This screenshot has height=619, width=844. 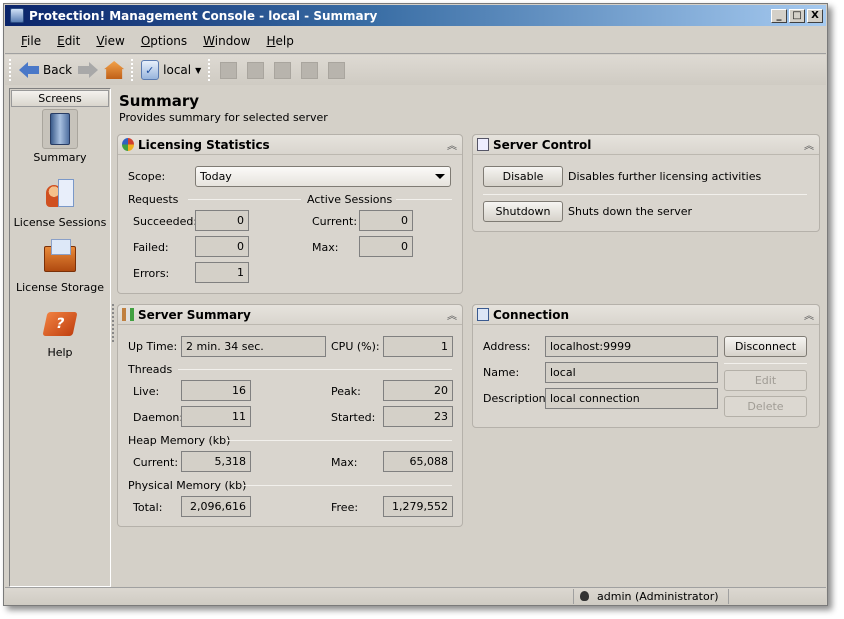 I want to click on started-field: 23, so click(x=418, y=416).